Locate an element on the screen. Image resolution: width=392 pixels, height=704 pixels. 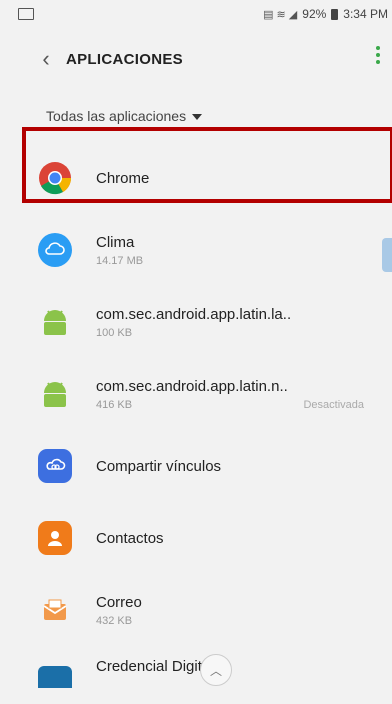
chevron-left-icon: ‹ is located at coordinates (46, 59).